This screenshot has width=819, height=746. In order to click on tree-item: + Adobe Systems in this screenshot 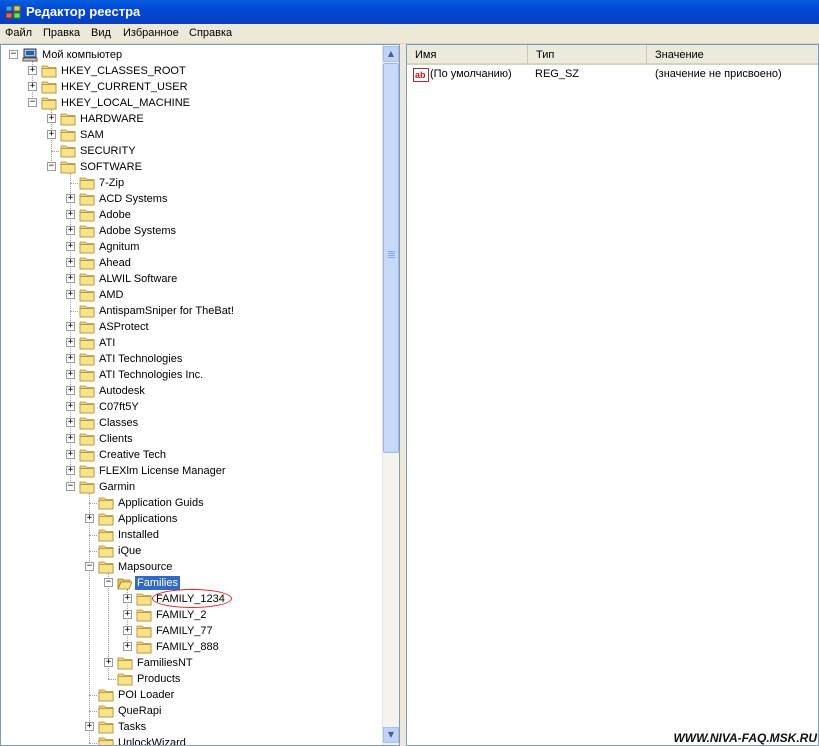, I will do `click(191, 231)`.